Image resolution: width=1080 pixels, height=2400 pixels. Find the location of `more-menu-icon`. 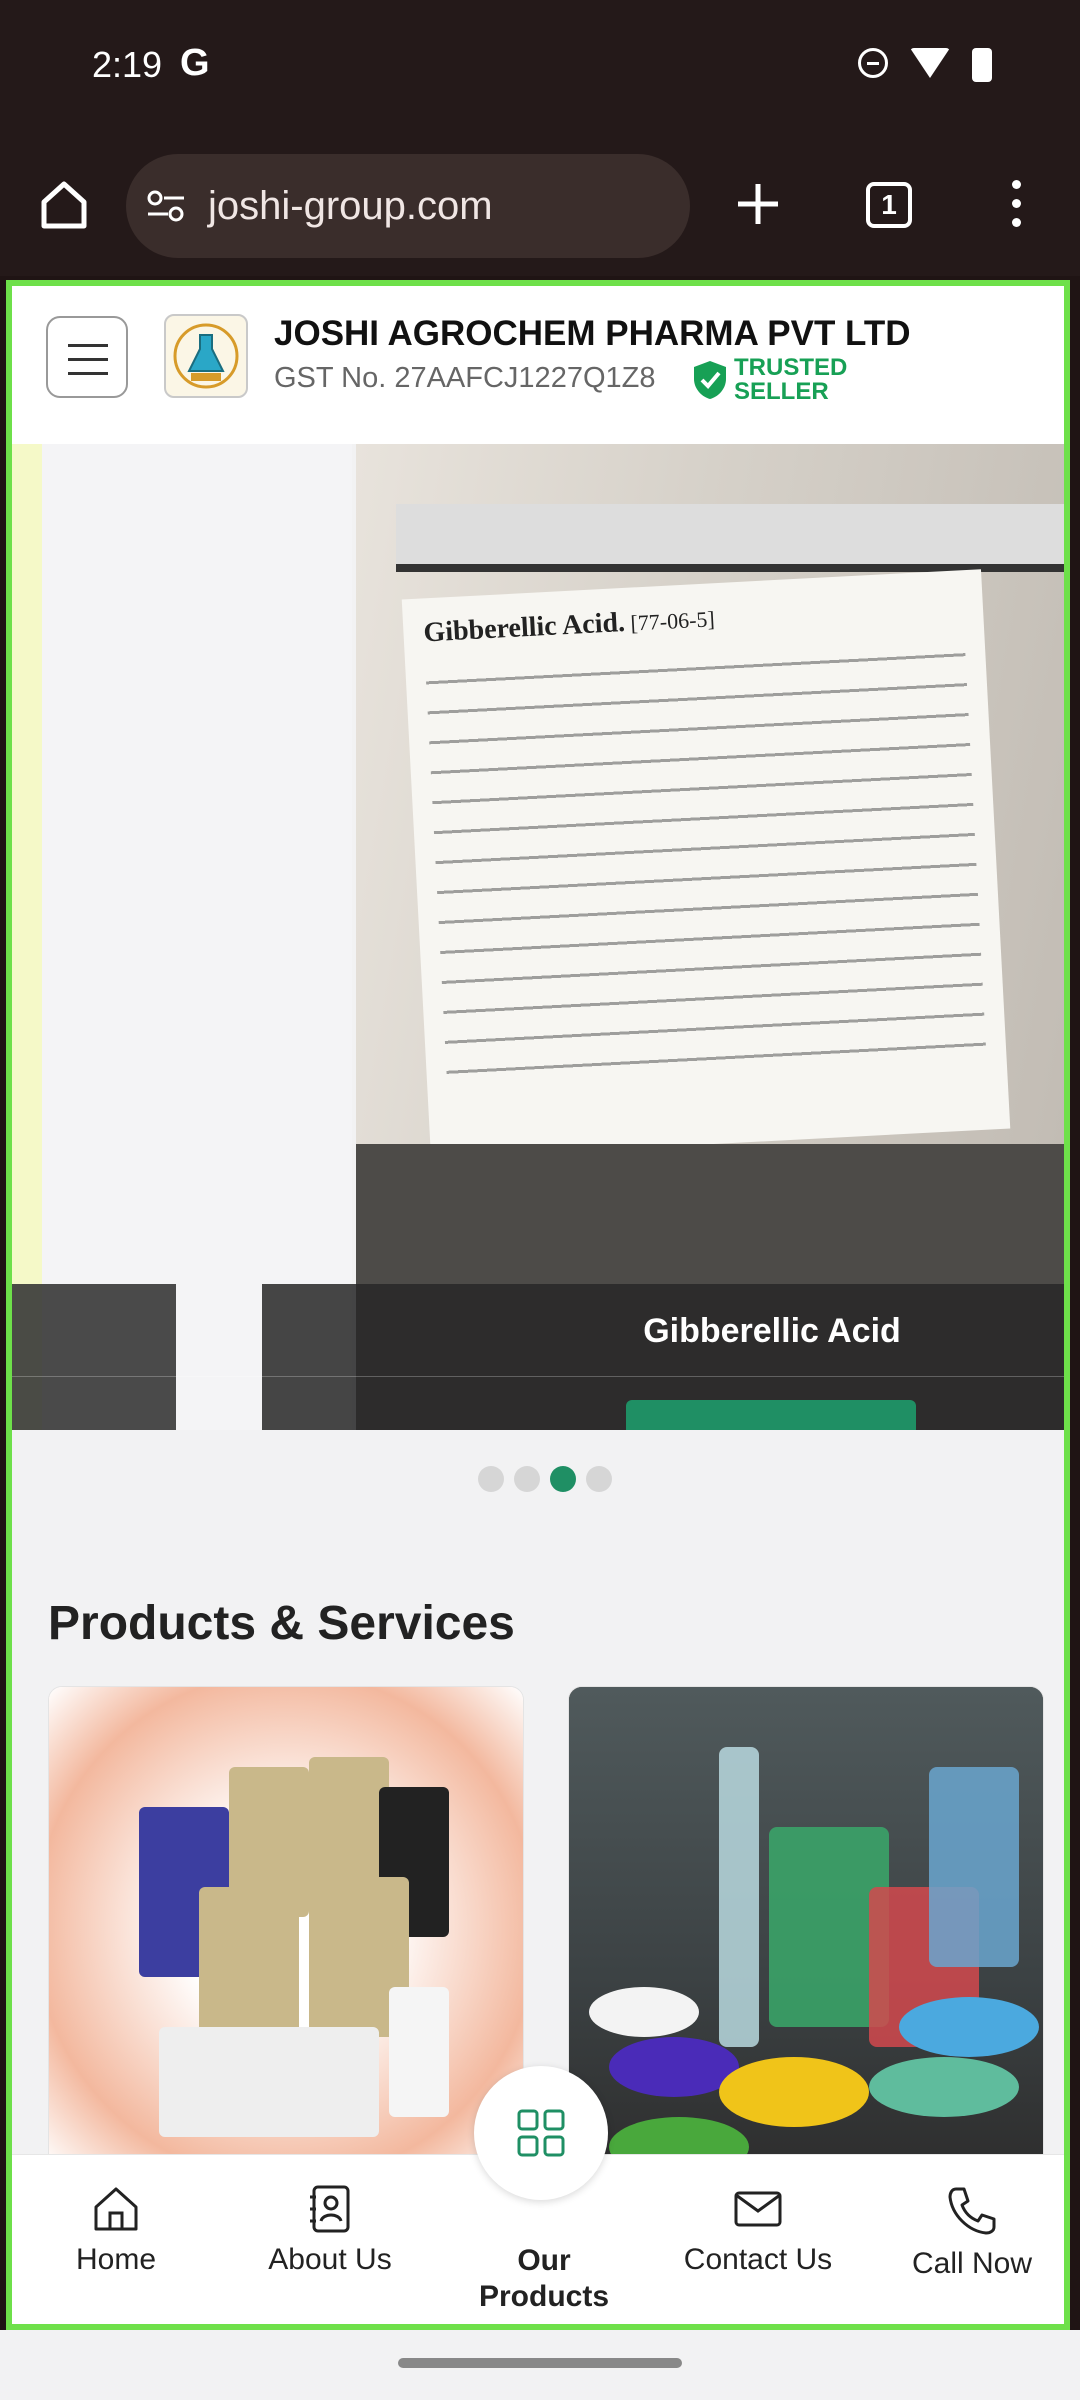

more-menu-icon is located at coordinates (1016, 208).